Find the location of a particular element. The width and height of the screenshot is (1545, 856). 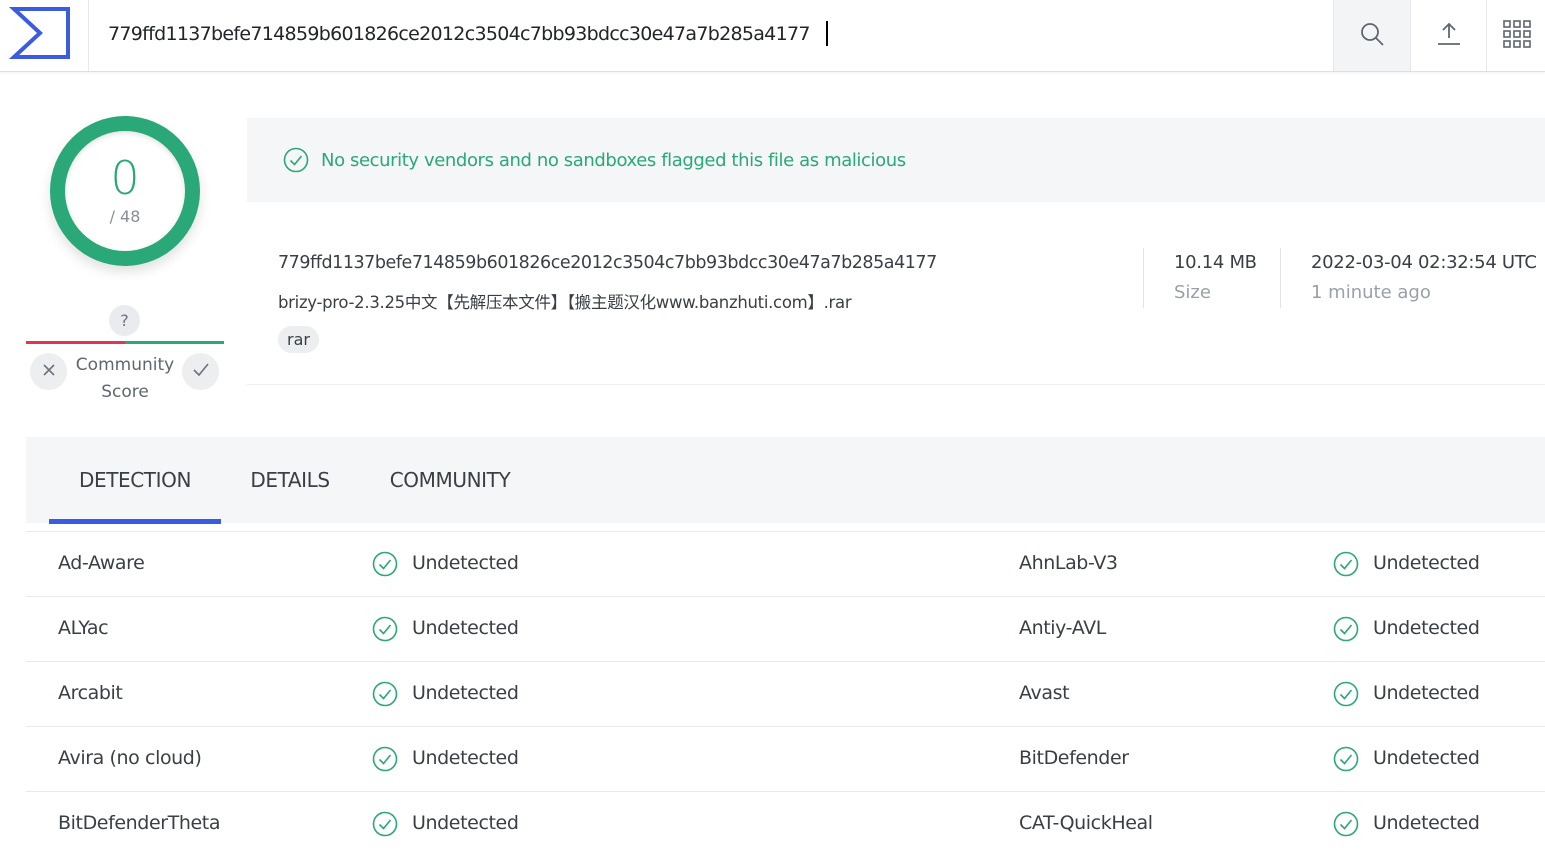

report-tabs: DETECTION DETAILS COMMUNITY is located at coordinates (785, 480).